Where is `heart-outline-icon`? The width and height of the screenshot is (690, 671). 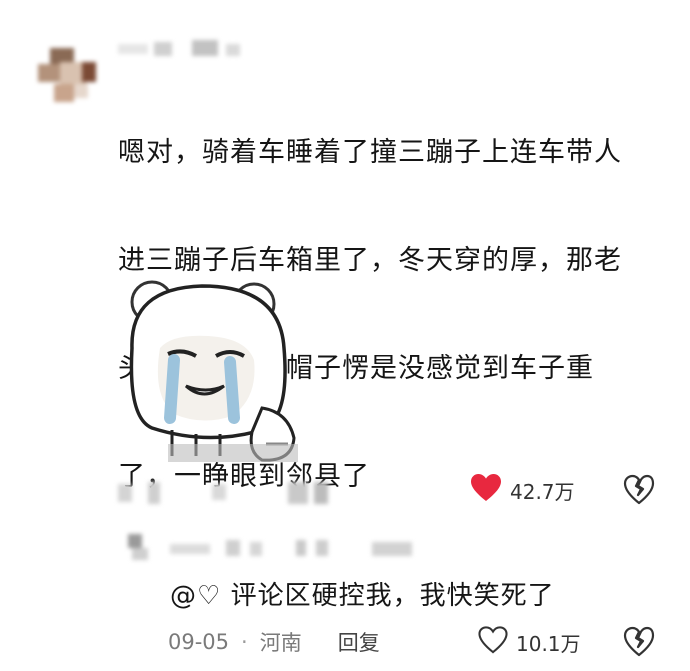
heart-outline-icon is located at coordinates (493, 642).